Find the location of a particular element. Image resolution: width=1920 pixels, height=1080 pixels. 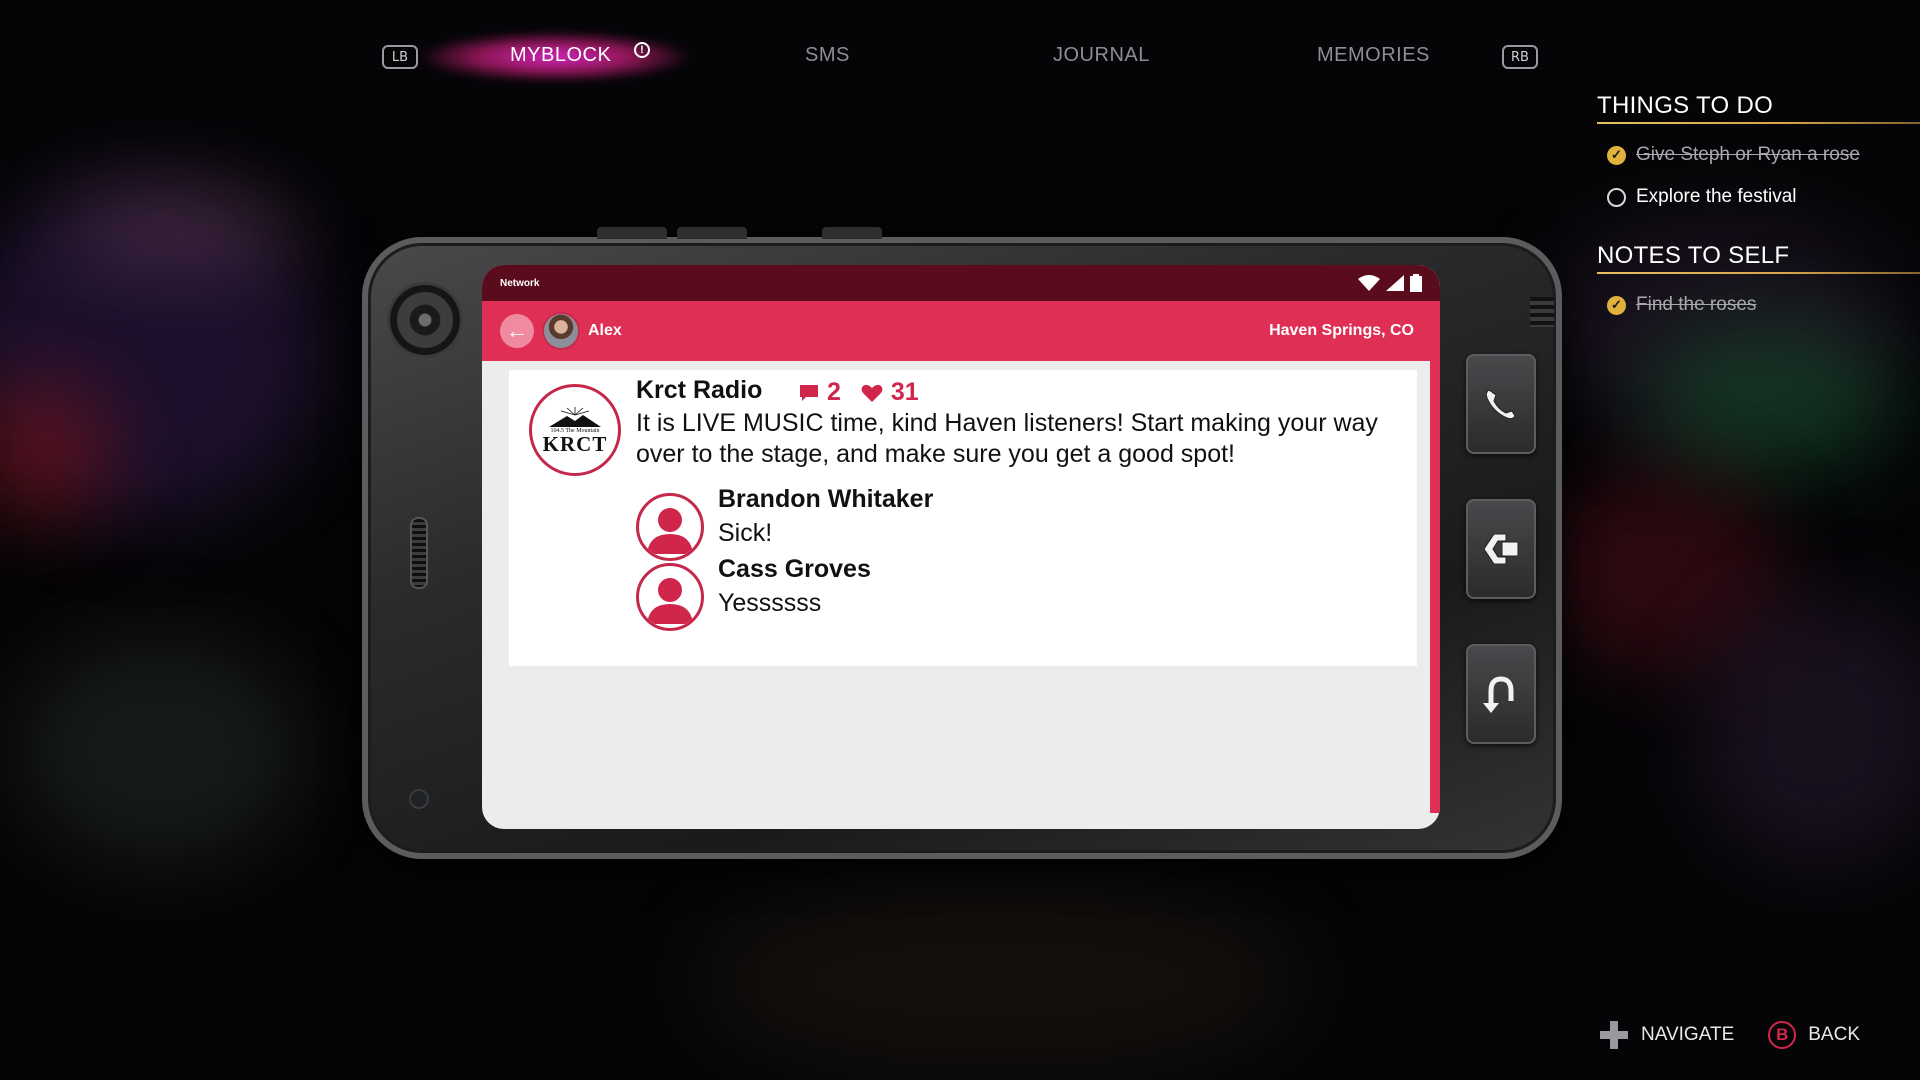

notes-to-self-title: NOTES TO SELF is located at coordinates (1693, 255).